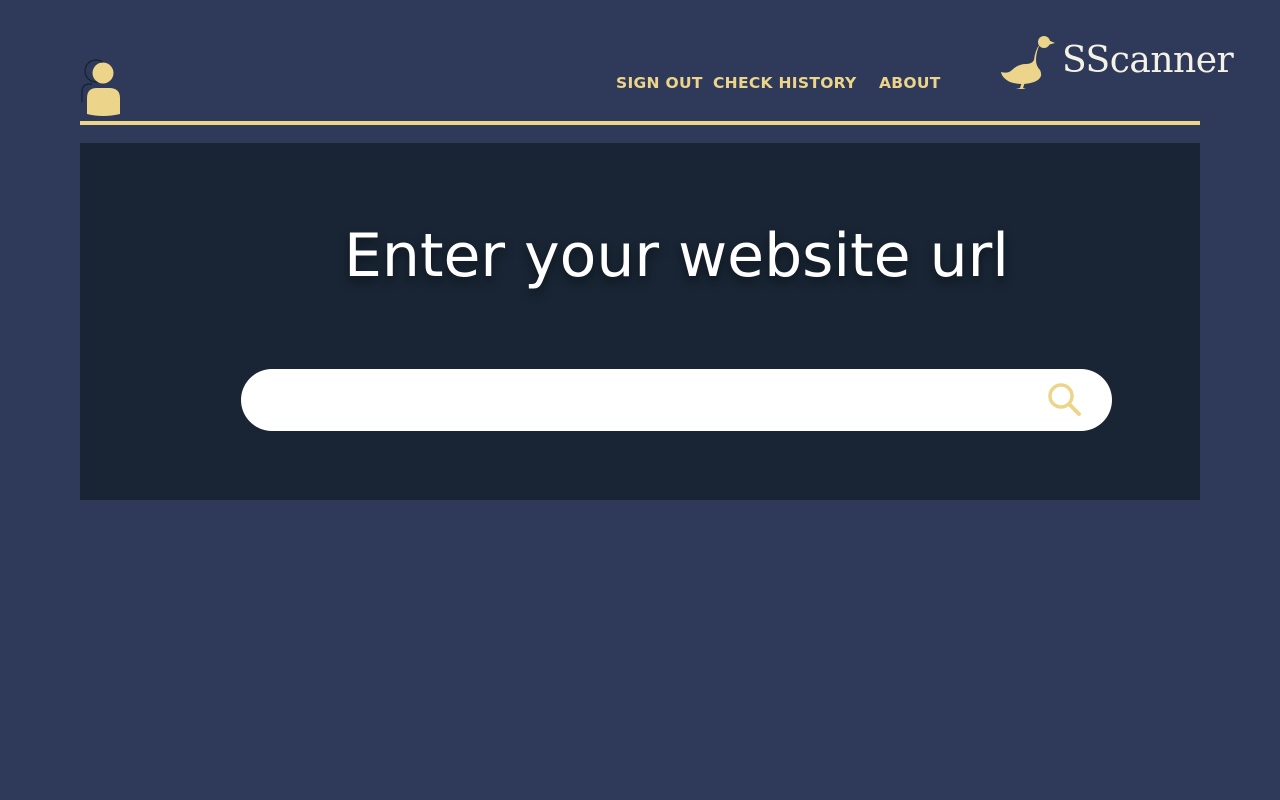  Describe the element at coordinates (910, 83) in the screenshot. I see `about-link: ABOUT` at that location.